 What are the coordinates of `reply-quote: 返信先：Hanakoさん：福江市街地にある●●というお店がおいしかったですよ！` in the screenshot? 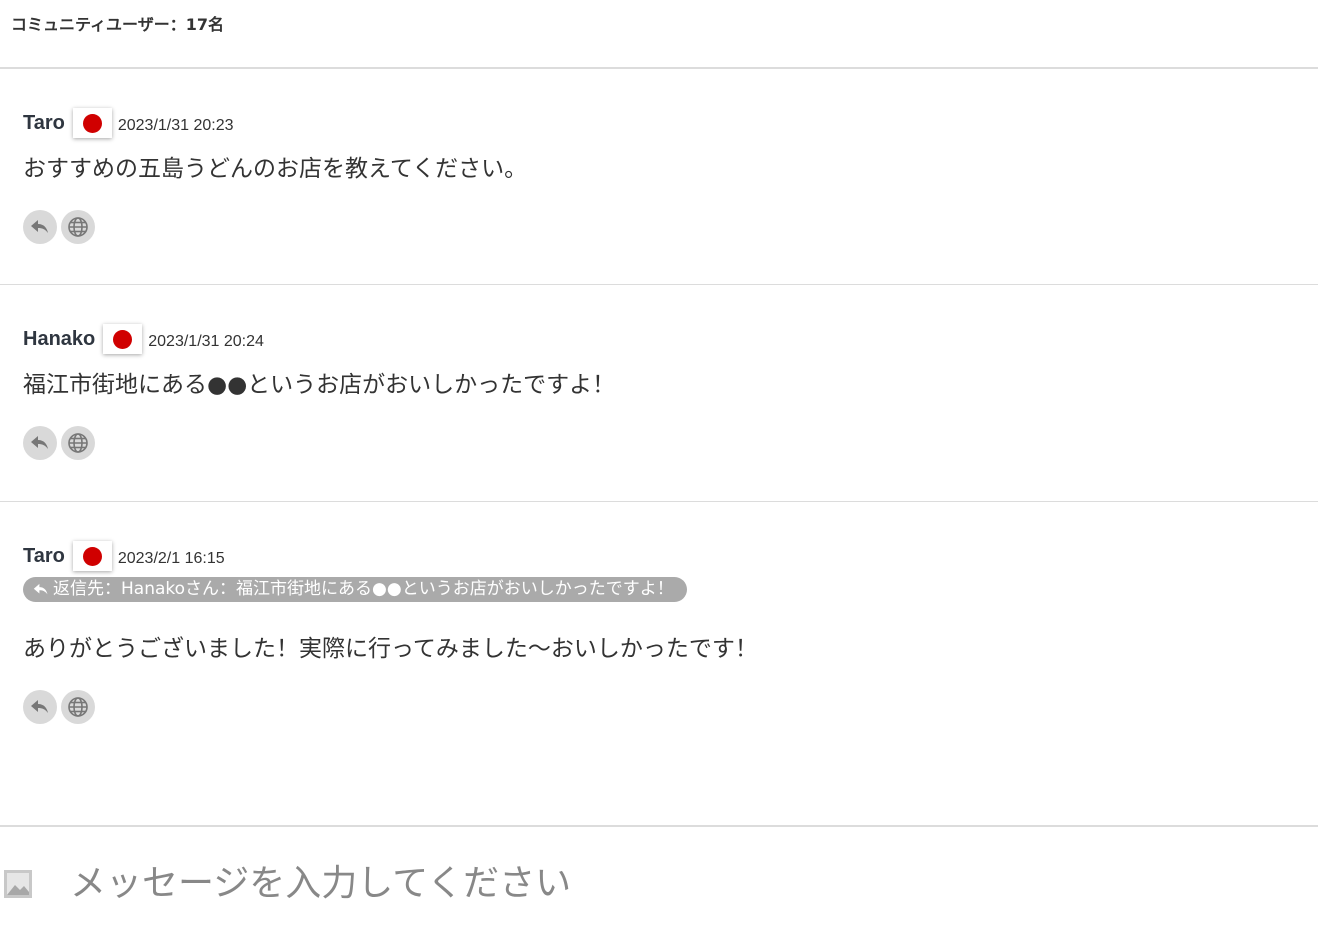 It's located at (355, 589).